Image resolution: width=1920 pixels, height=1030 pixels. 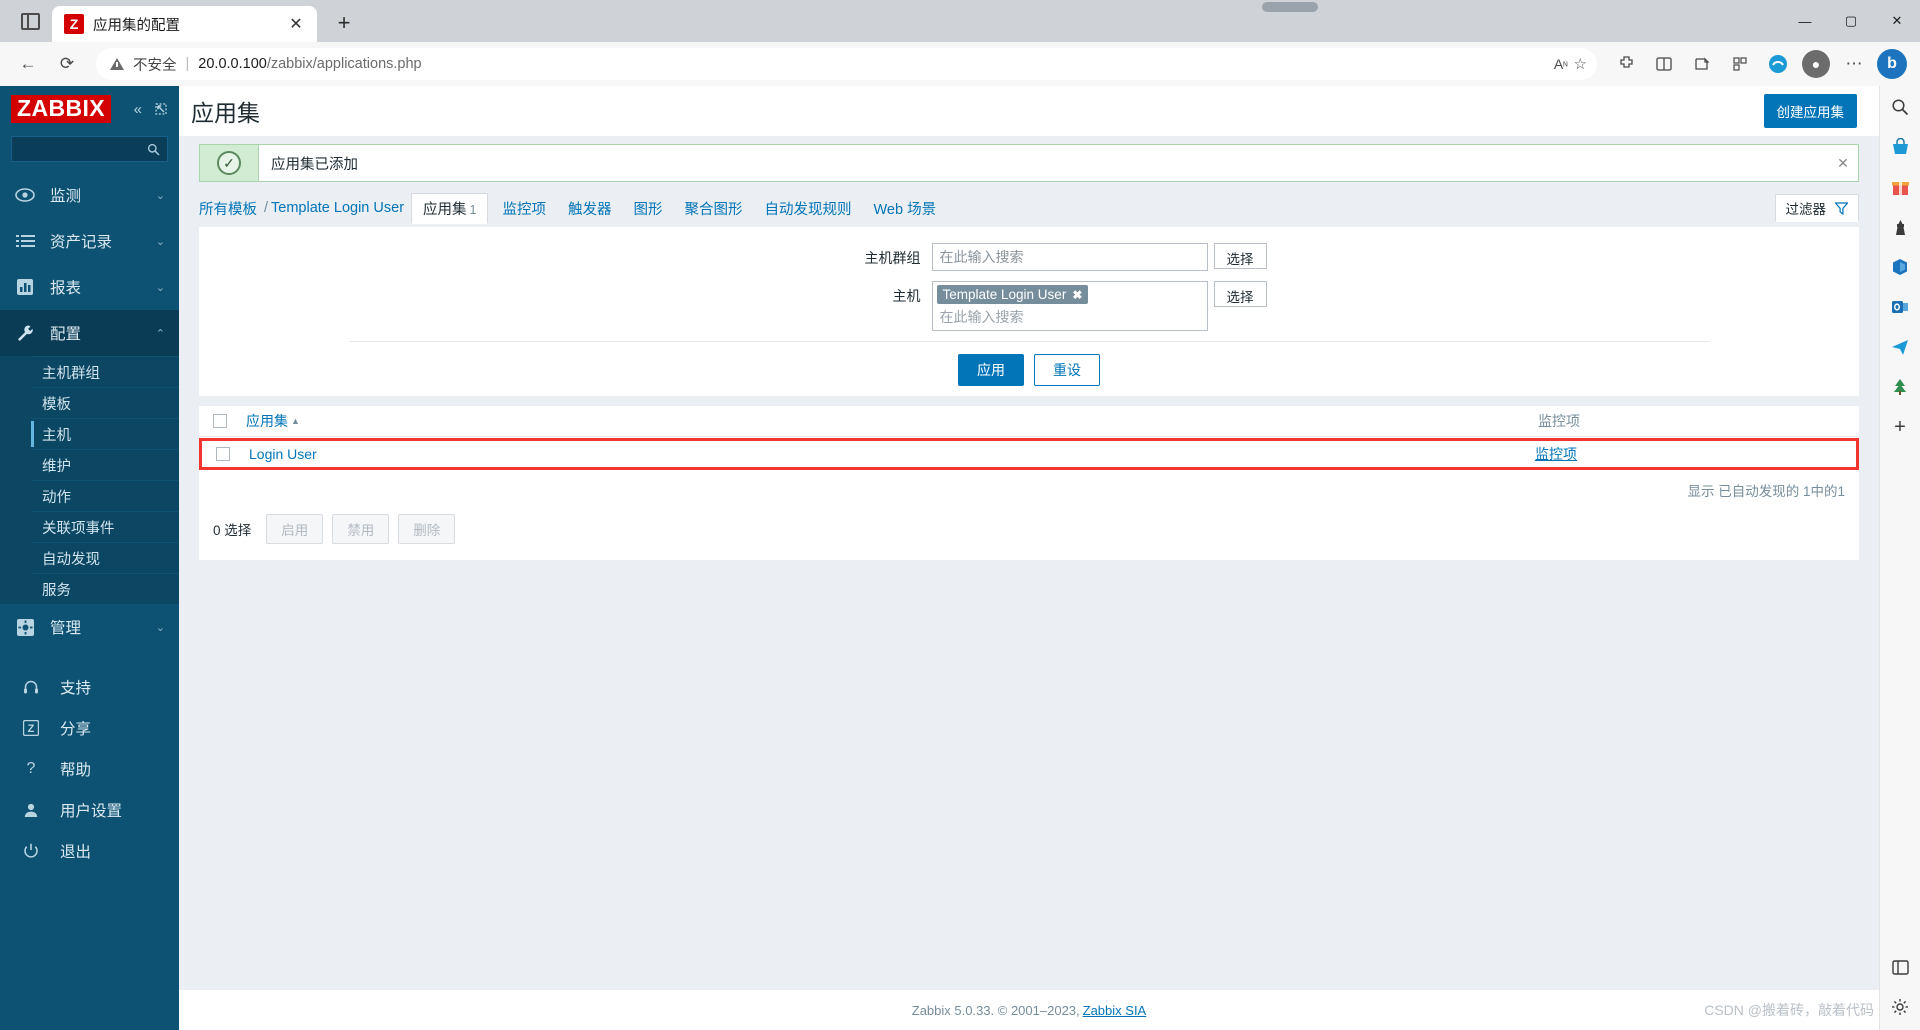 What do you see at coordinates (230, 208) in the screenshot?
I see `breadcrumb-all-templates: 所有模板` at bounding box center [230, 208].